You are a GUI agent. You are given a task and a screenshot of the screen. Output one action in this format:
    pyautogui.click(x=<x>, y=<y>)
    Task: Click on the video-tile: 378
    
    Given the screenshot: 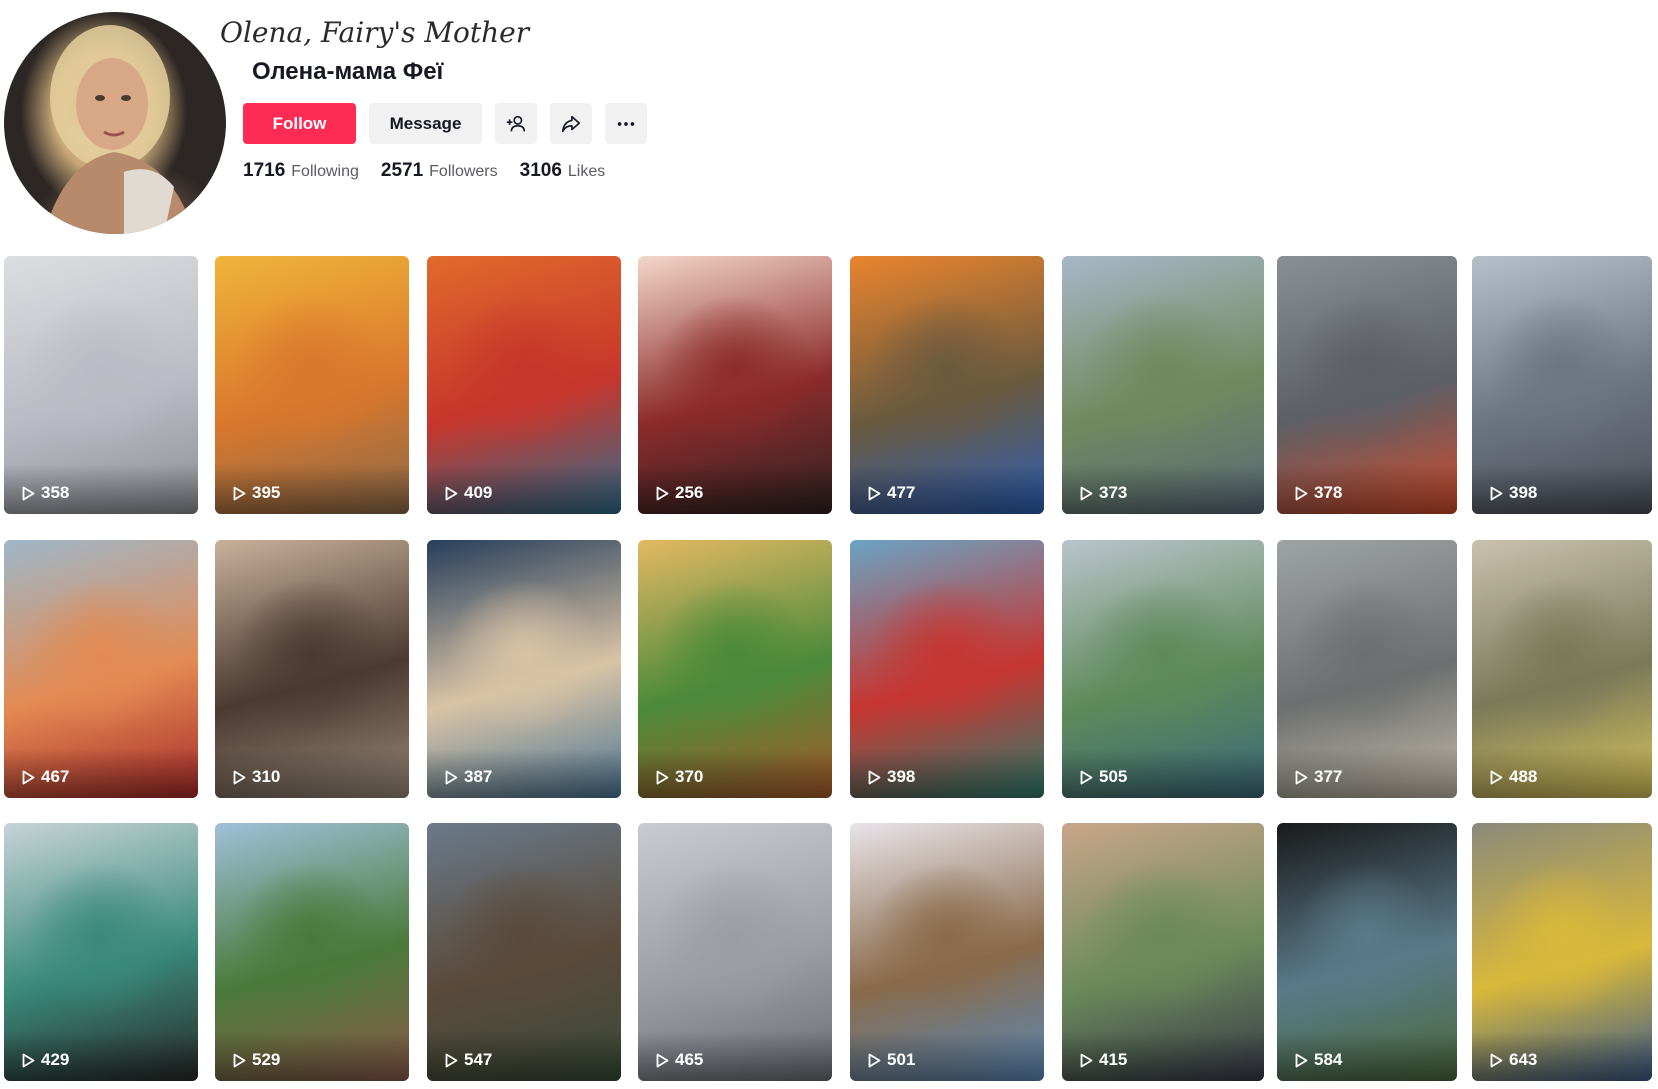 What is the action you would take?
    pyautogui.click(x=1367, y=385)
    